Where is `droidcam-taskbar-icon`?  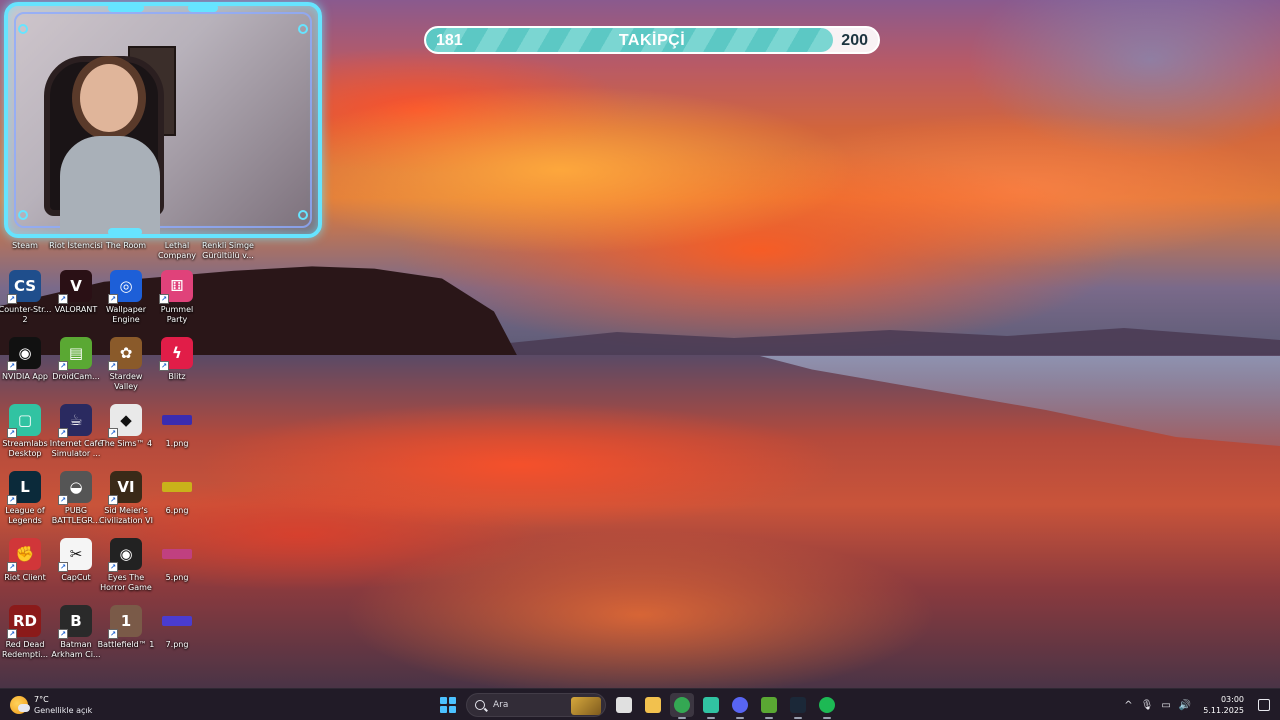
droidcam-taskbar-icon is located at coordinates (769, 705).